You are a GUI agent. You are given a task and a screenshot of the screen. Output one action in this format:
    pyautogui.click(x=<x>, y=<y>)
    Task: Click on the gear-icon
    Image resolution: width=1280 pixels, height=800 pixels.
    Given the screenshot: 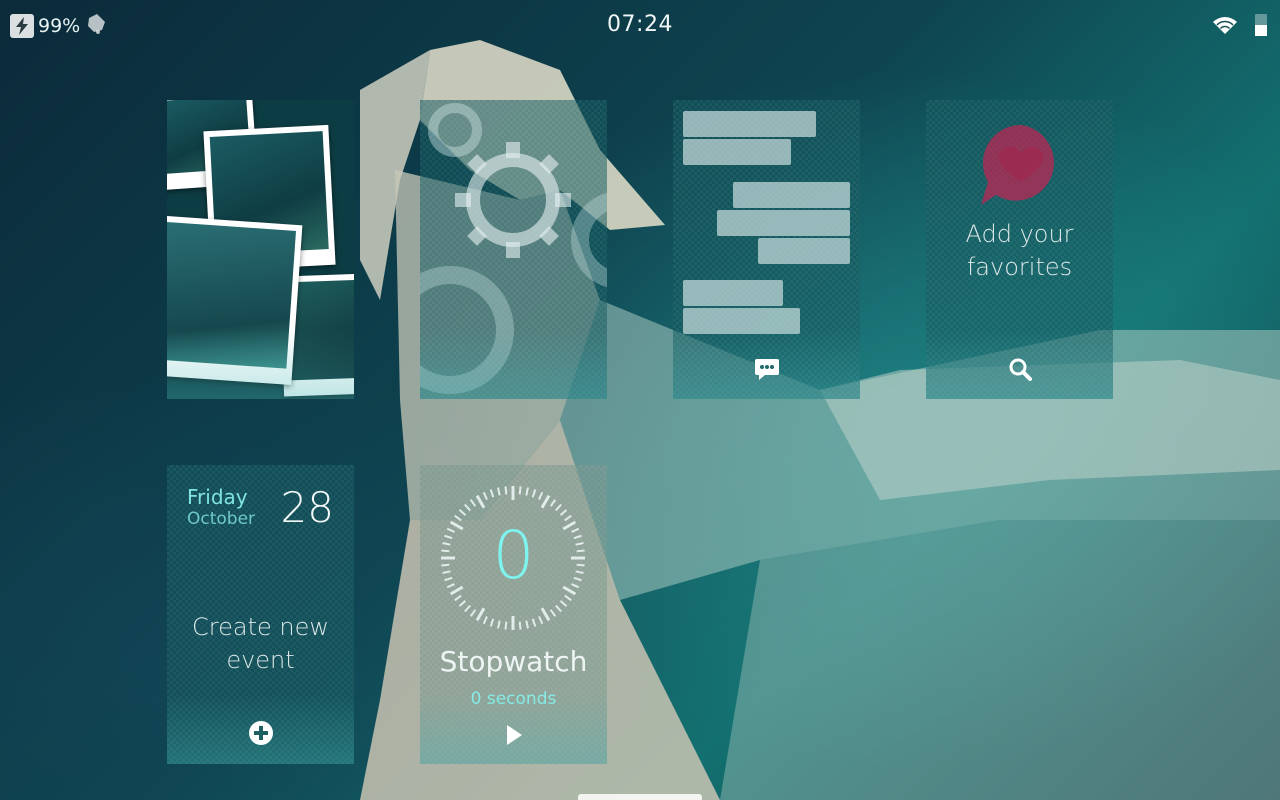 What is the action you would take?
    pyautogui.click(x=513, y=248)
    